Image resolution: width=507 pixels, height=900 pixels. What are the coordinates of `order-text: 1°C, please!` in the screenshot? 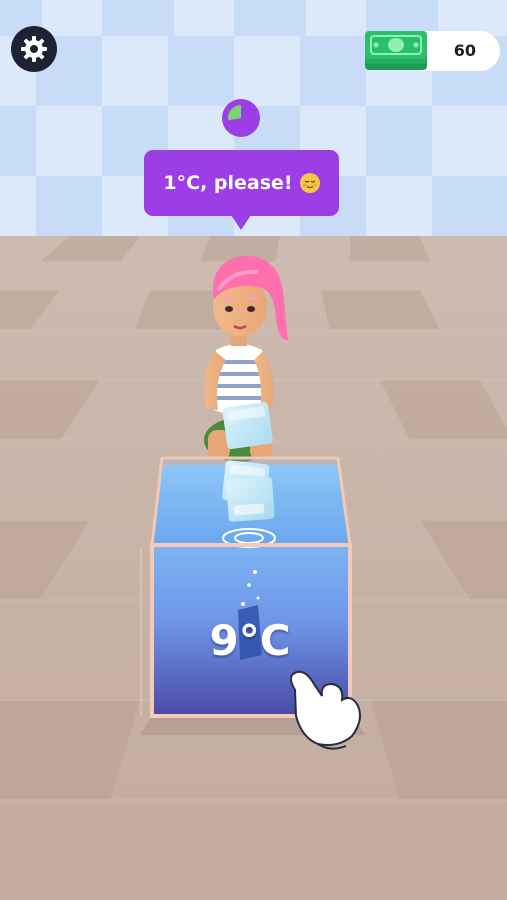 It's located at (228, 183).